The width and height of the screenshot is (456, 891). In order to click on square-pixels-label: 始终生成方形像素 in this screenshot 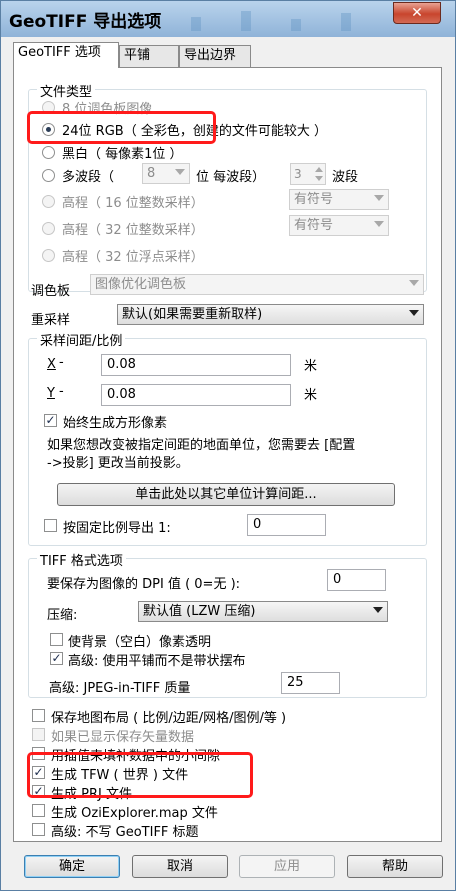, I will do `click(115, 423)`.